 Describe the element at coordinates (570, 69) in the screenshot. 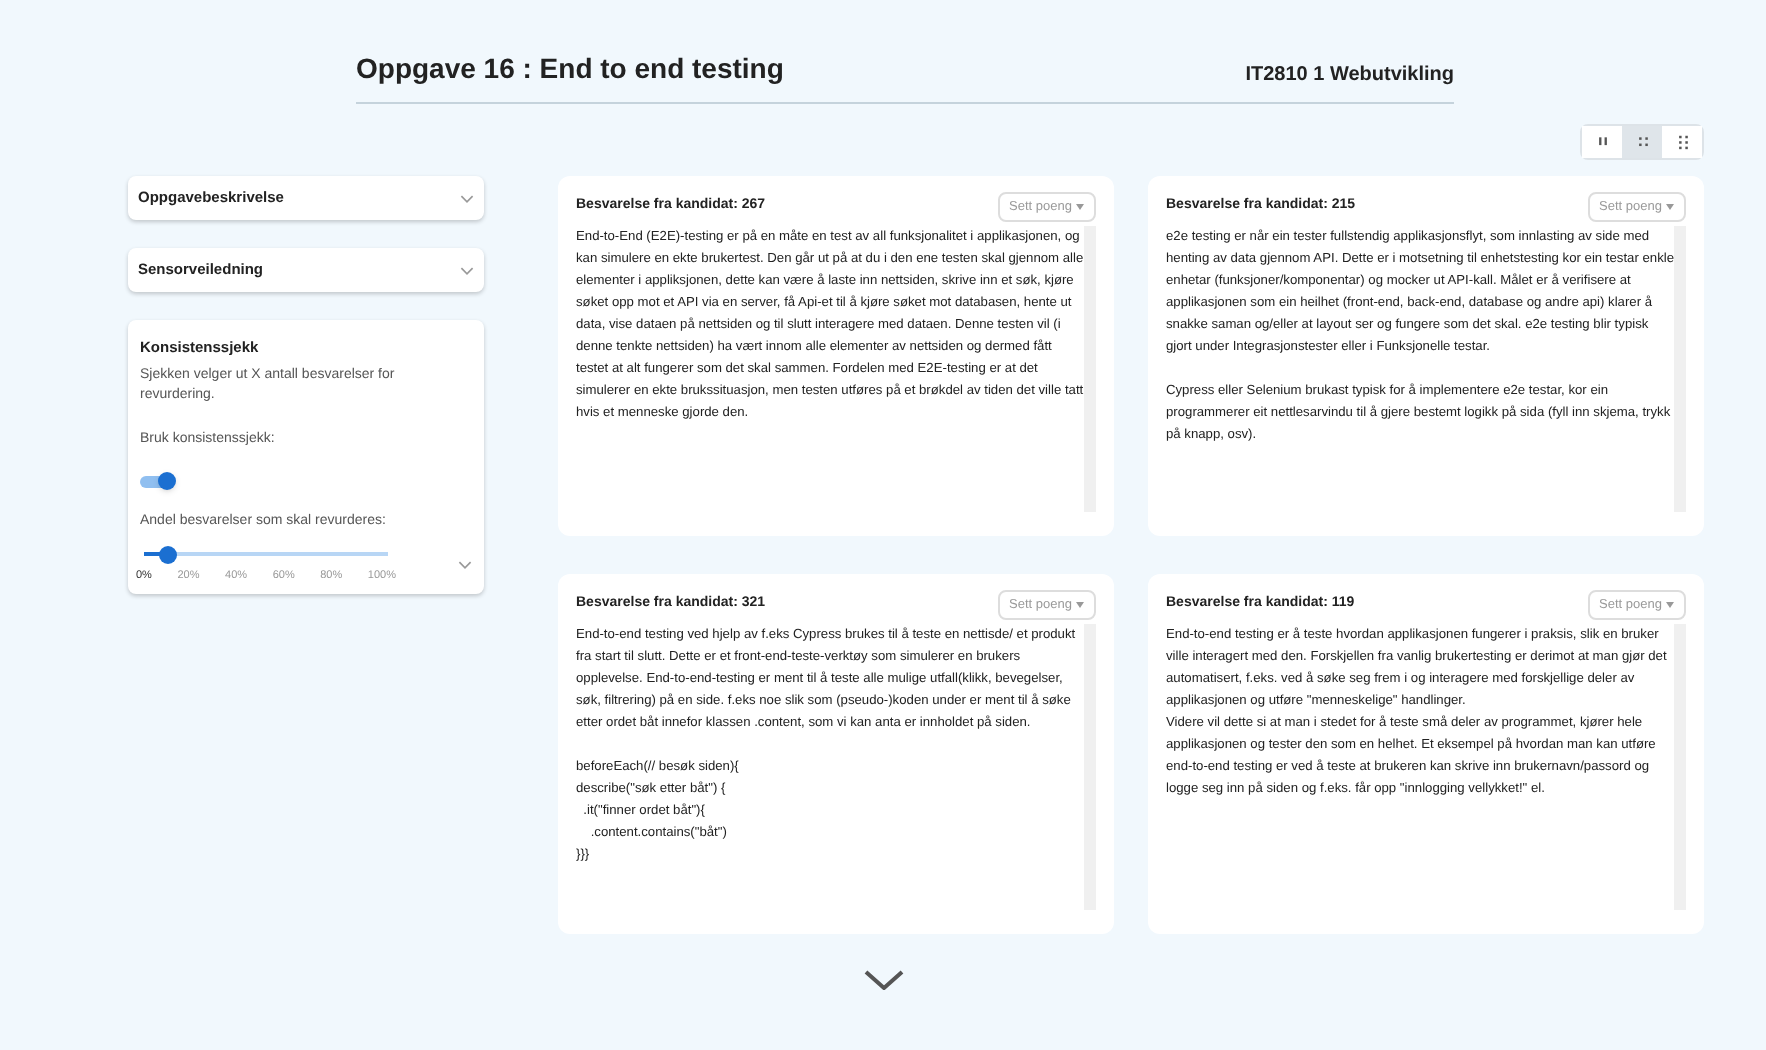

I see `page-title: Oppgave 16 : End to end testing` at that location.